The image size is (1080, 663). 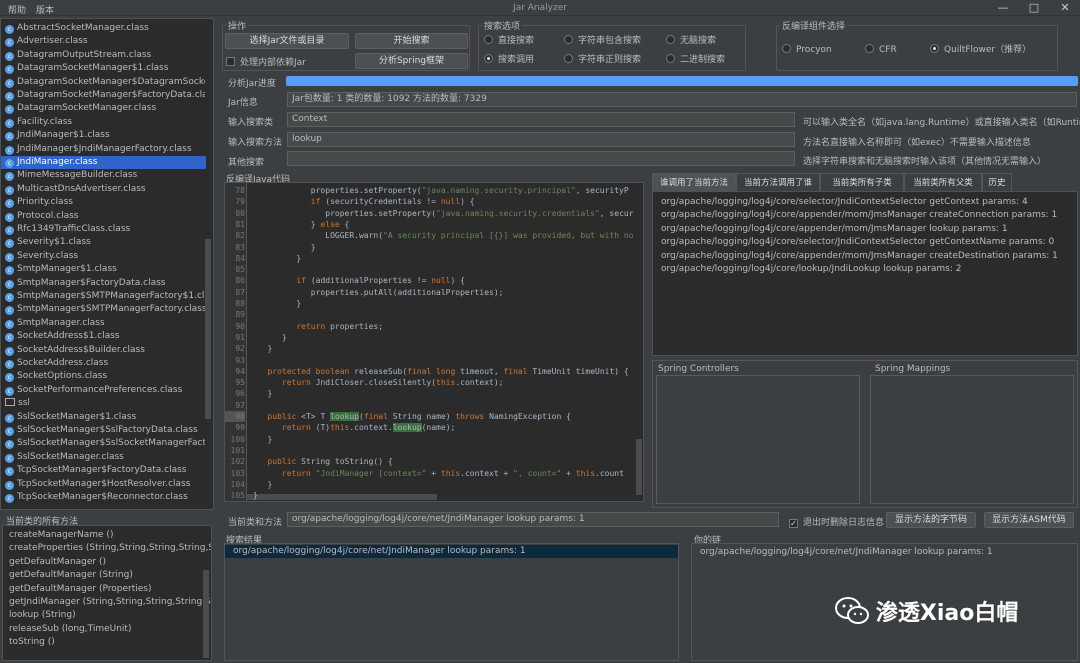 I want to click on tree-item: c JndiManager.class, so click(x=103, y=162).